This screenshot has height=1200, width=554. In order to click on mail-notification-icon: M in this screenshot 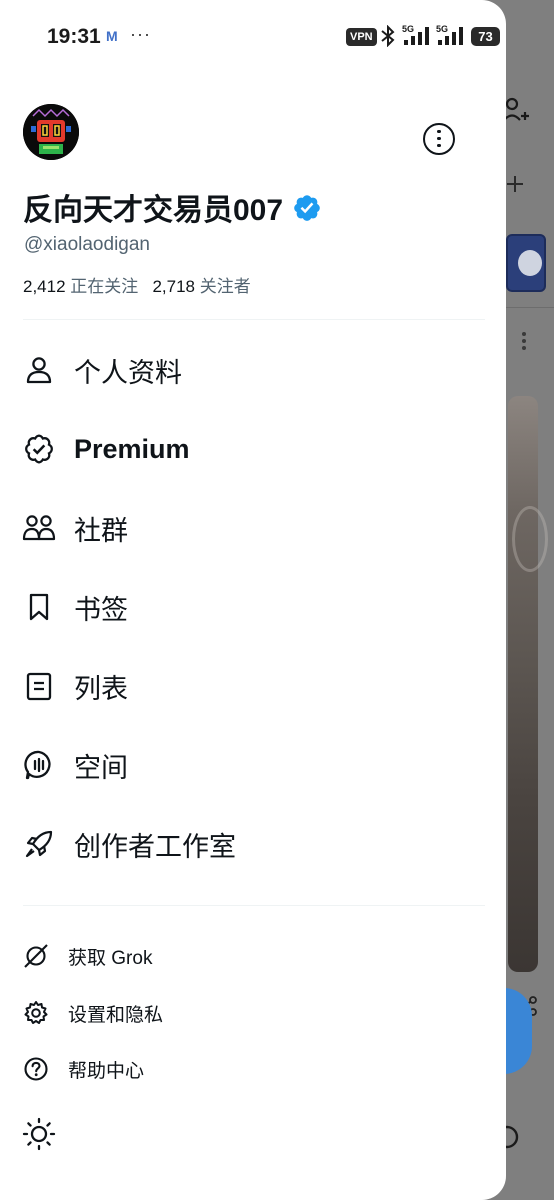, I will do `click(112, 36)`.